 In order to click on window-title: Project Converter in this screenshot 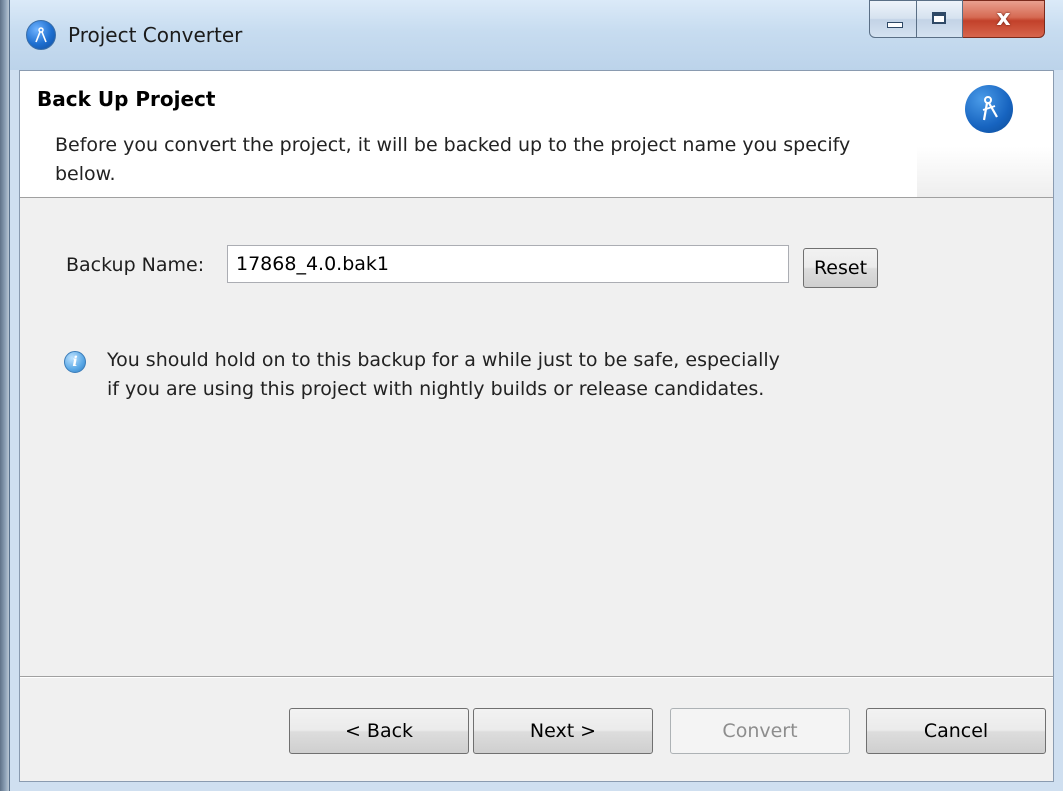, I will do `click(155, 35)`.